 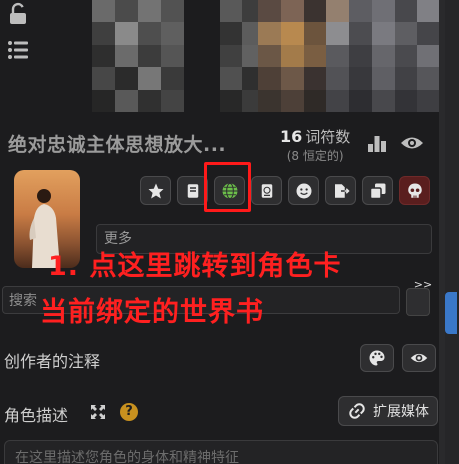 What do you see at coordinates (227, 187) in the screenshot?
I see `annotation-highlight-box` at bounding box center [227, 187].